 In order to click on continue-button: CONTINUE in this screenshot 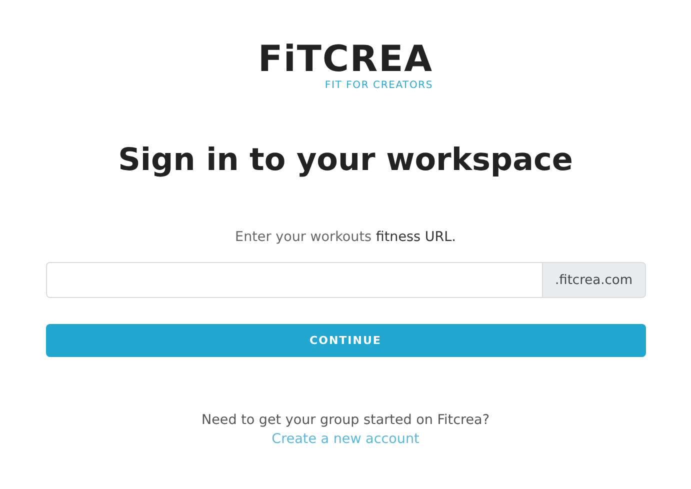, I will do `click(346, 340)`.